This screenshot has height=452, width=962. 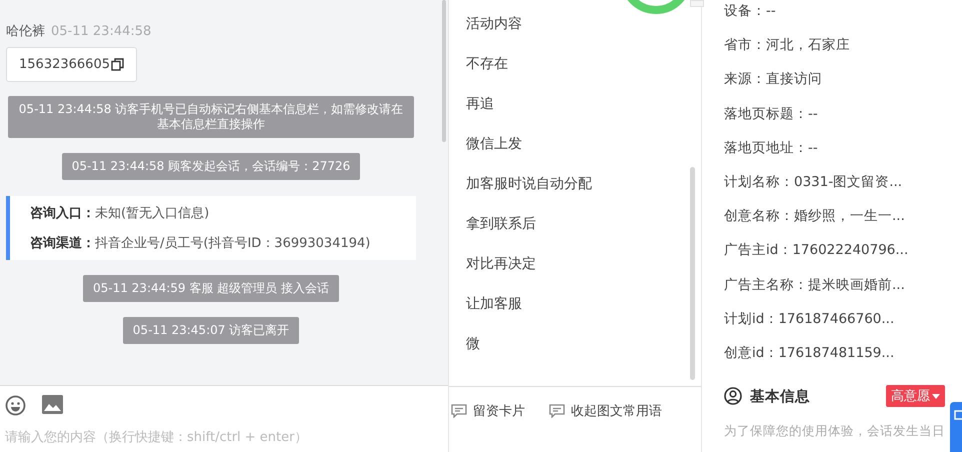 What do you see at coordinates (201, 243) in the screenshot?
I see `inquiry-info-line: 咨询渠道：抖音企业号/员工号(抖音号ID：36993034194)` at bounding box center [201, 243].